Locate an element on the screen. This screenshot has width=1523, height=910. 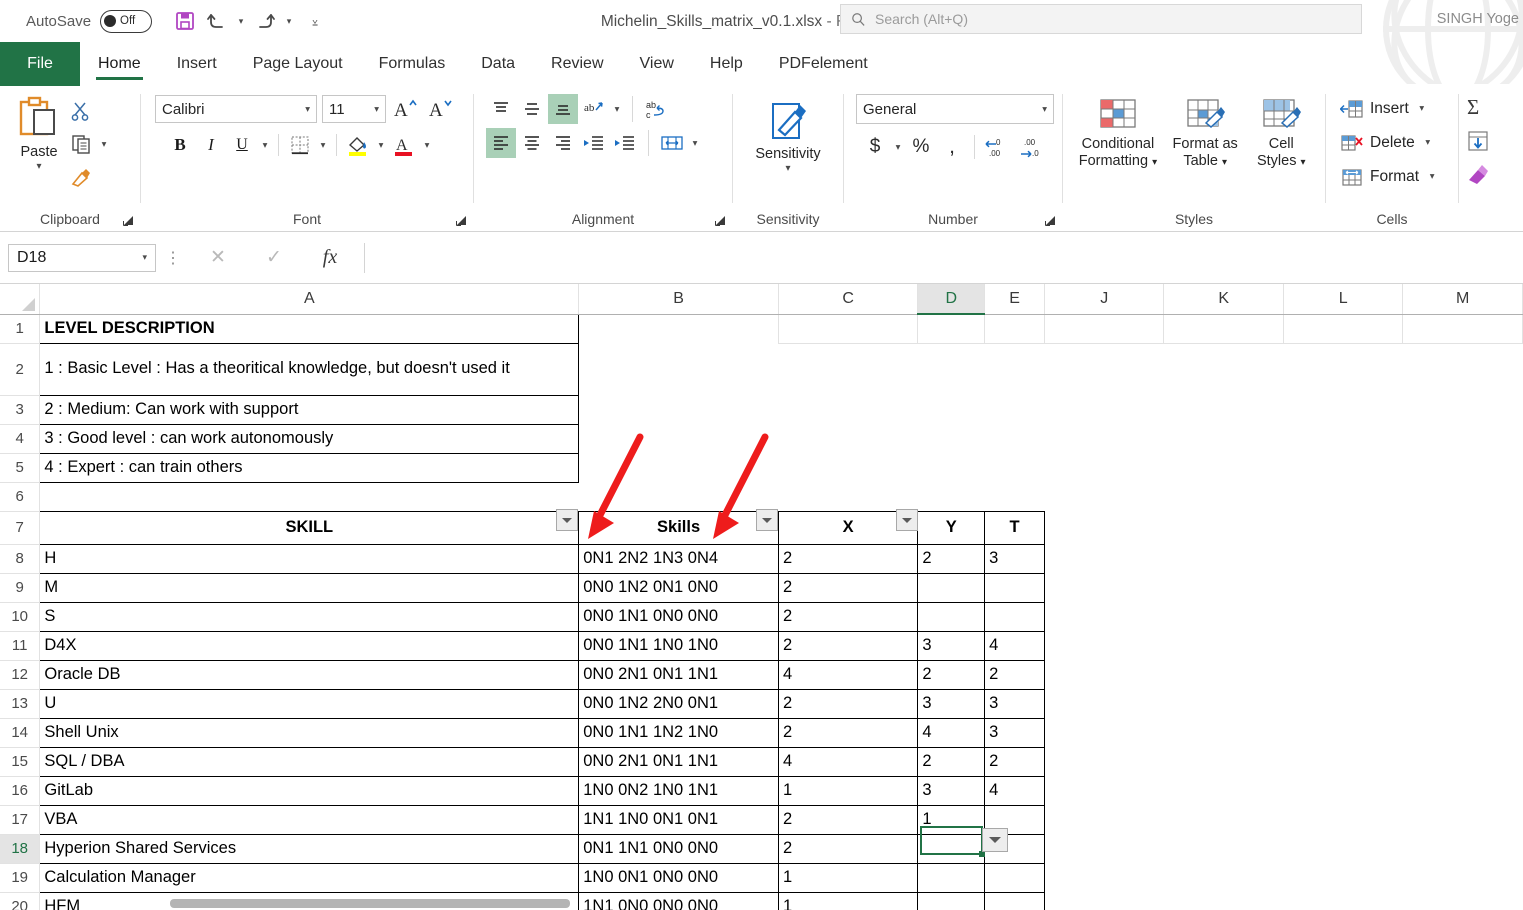
filter-dropdown-skills is located at coordinates (767, 520).